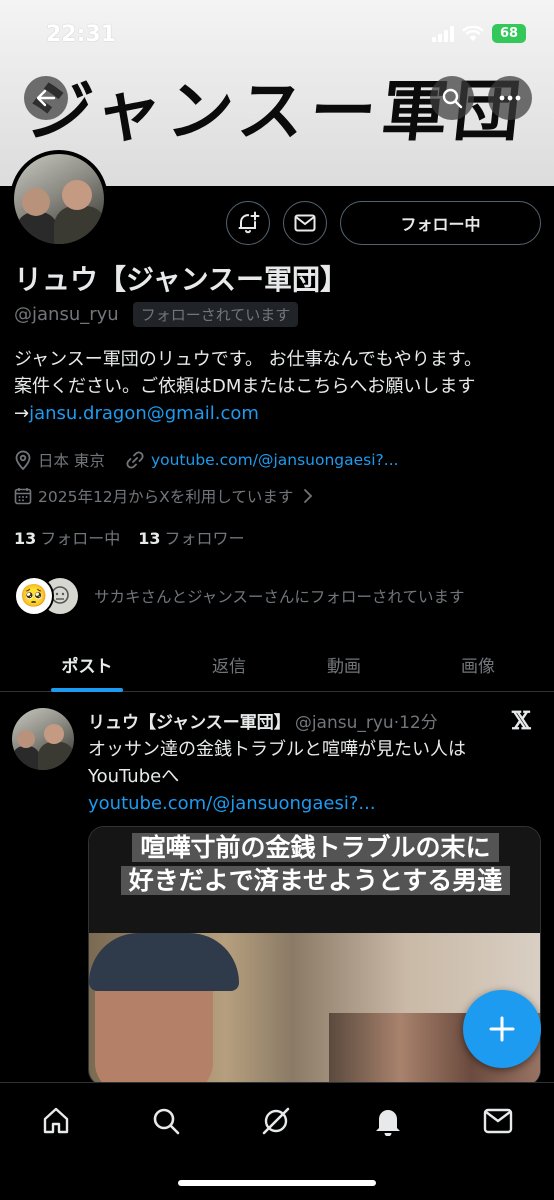 This screenshot has width=554, height=1200. What do you see at coordinates (59, 199) in the screenshot?
I see `profile-avatar` at bounding box center [59, 199].